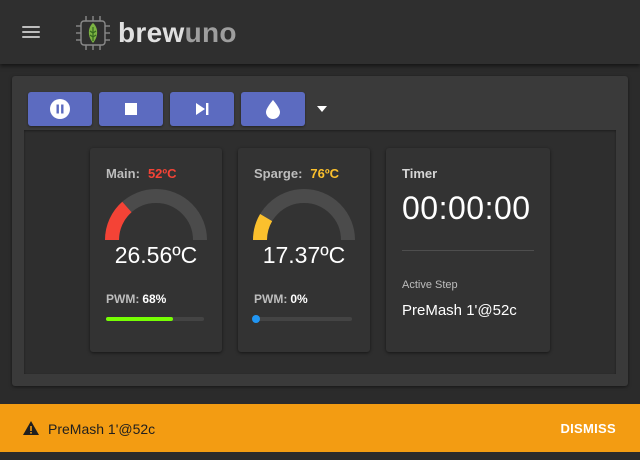  Describe the element at coordinates (102, 429) in the screenshot. I see `notification-message: PreMash 1'@52c` at that location.